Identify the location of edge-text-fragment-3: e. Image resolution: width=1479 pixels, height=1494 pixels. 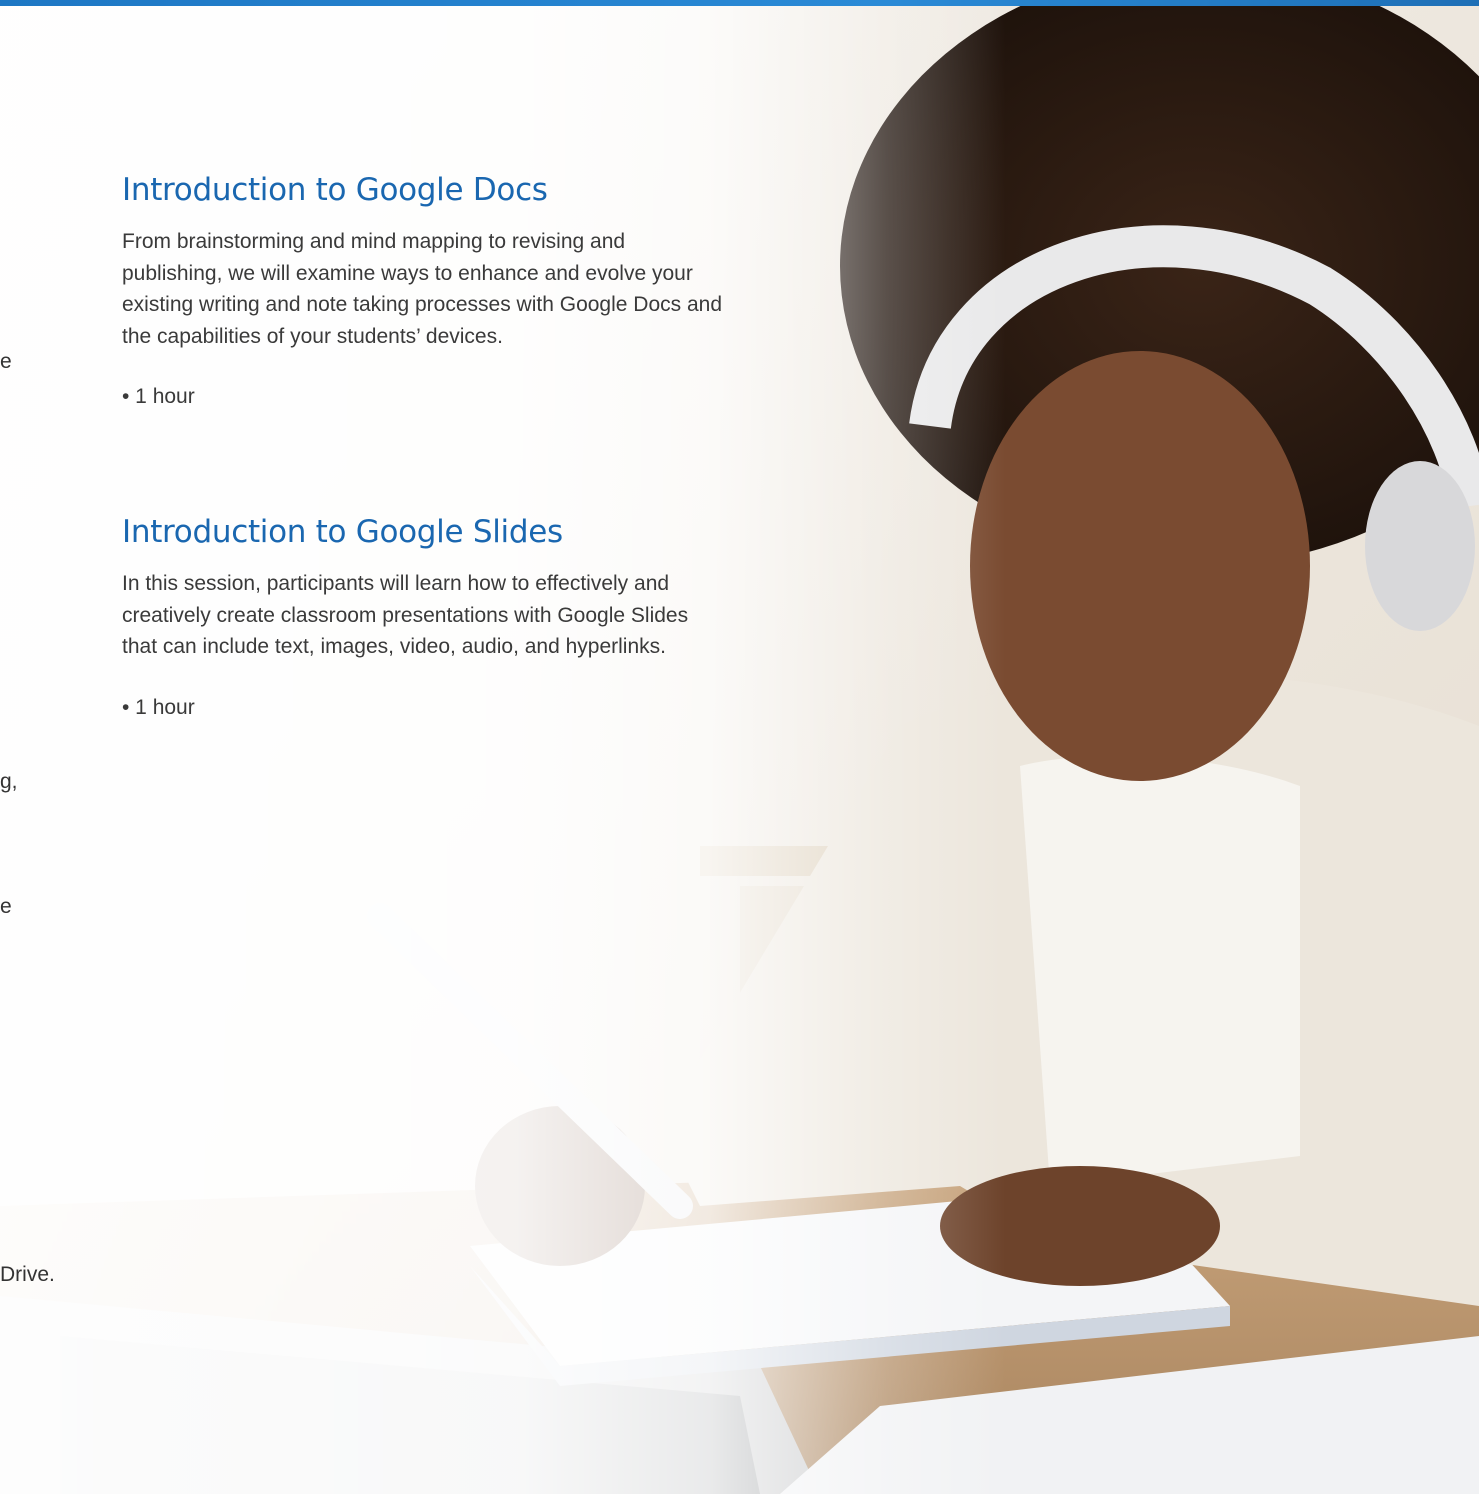
(6, 906).